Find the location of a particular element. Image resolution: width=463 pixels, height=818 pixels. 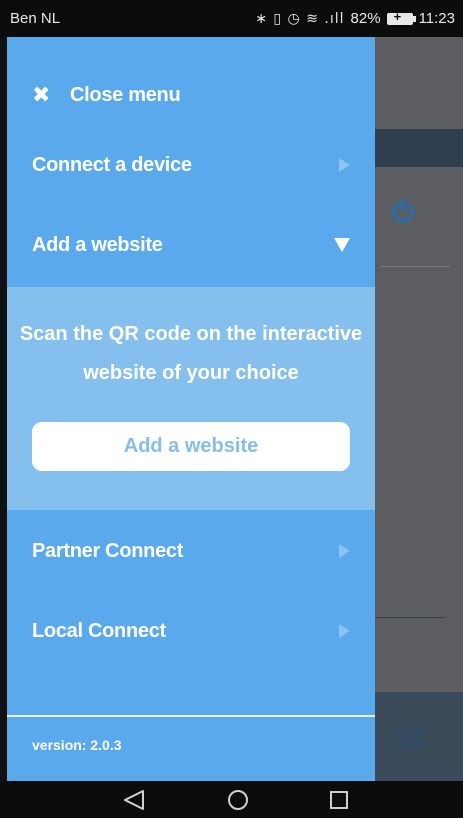

power-icon is located at coordinates (403, 210).